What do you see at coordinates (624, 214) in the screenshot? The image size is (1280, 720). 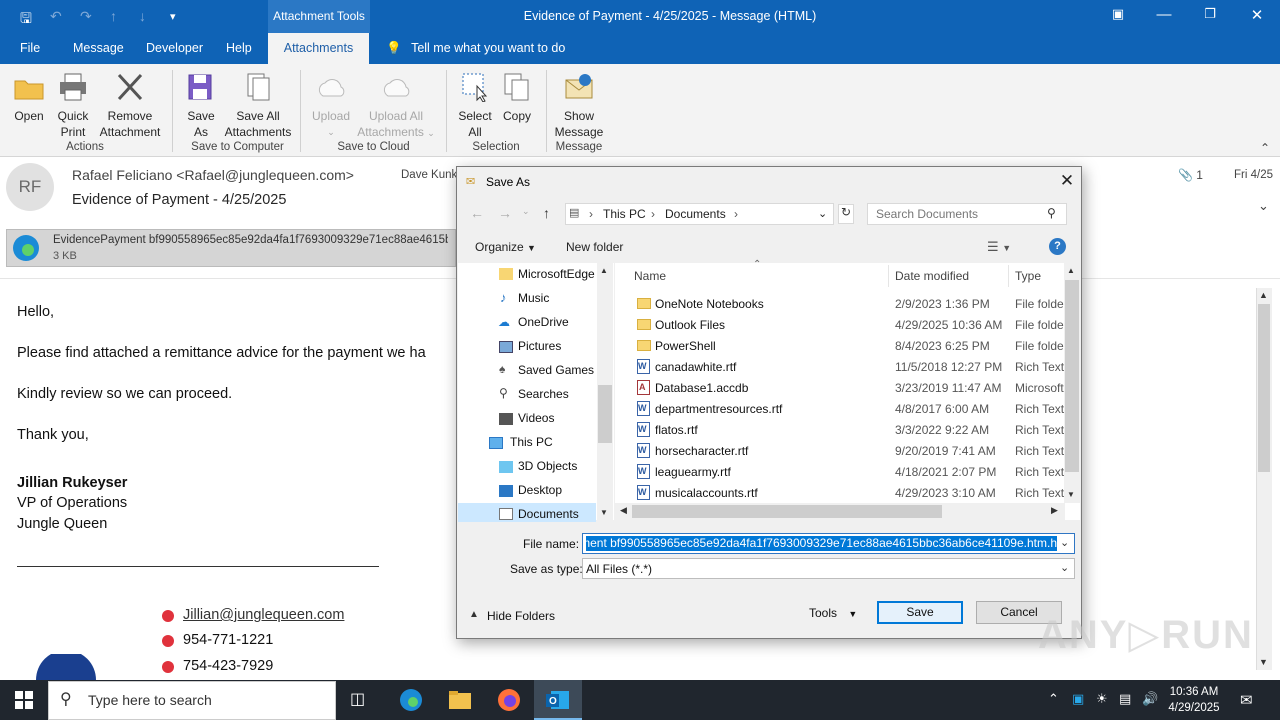 I see `breadcrumb-this-pc: This PC` at bounding box center [624, 214].